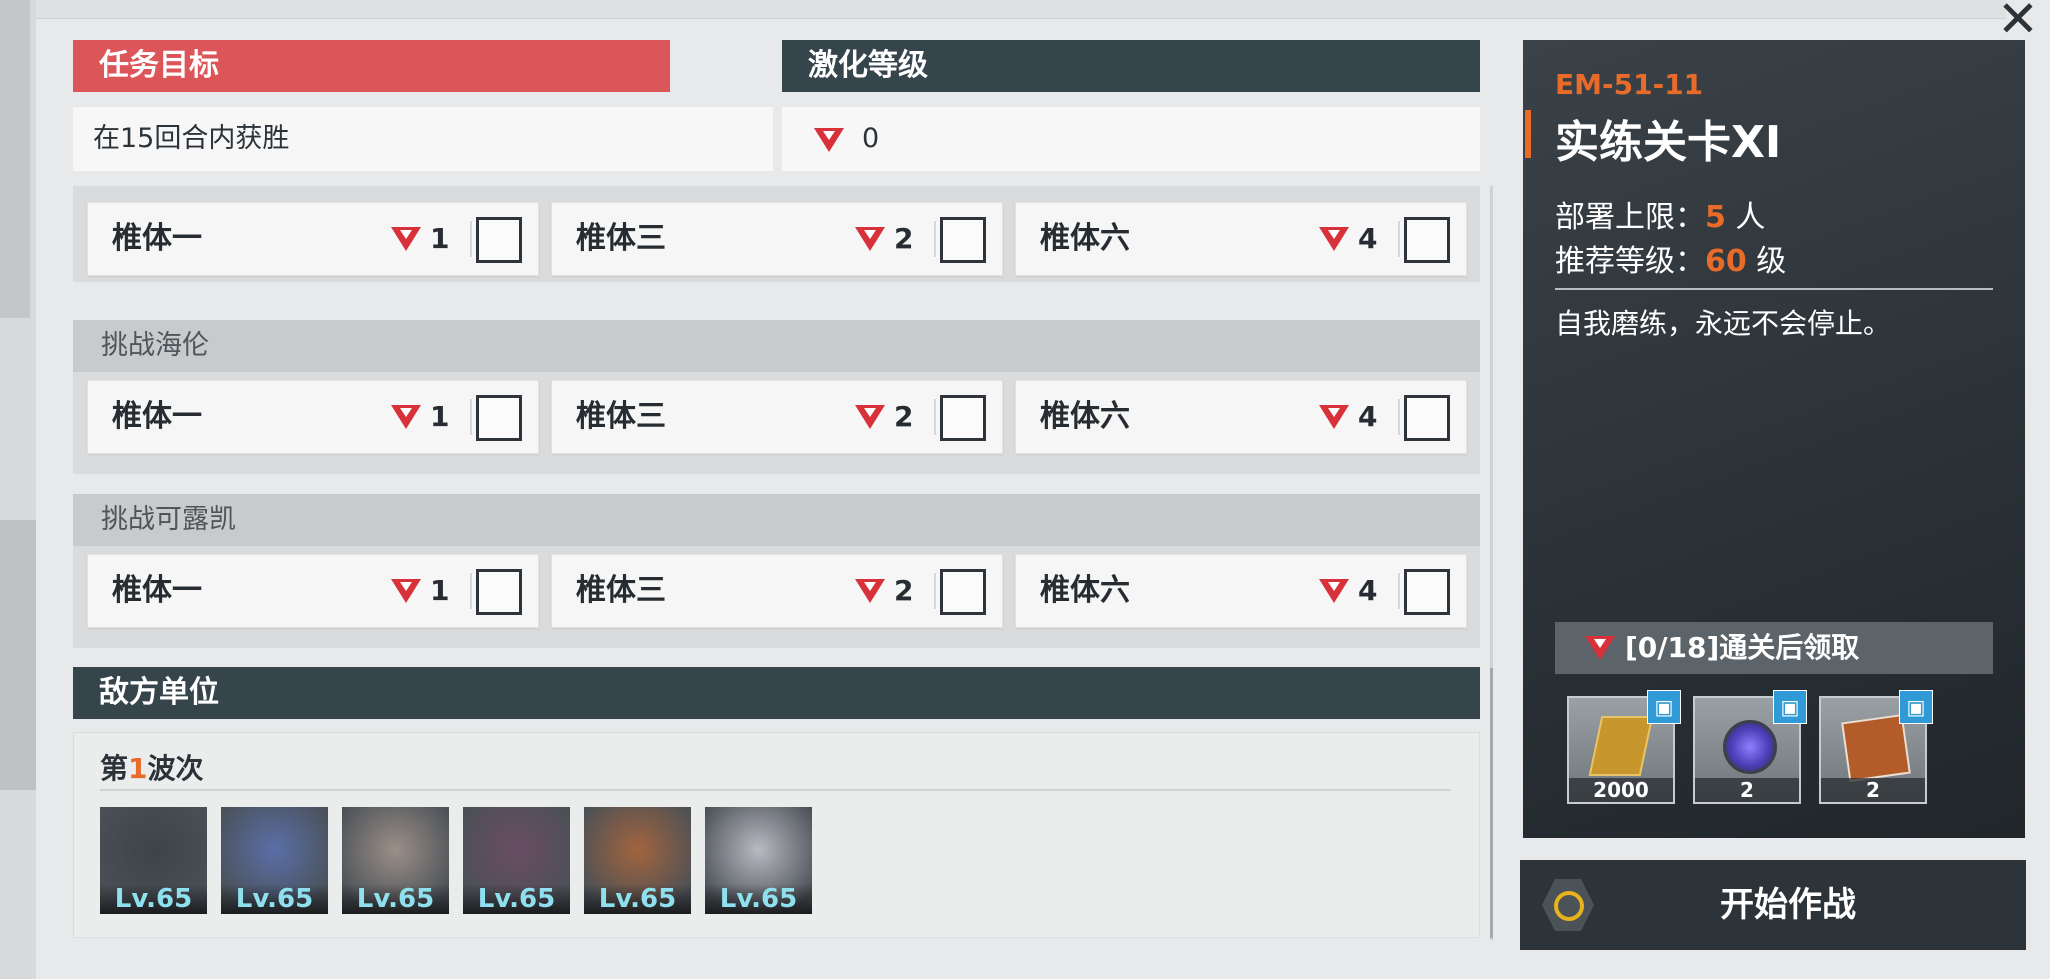 The height and width of the screenshot is (979, 2050). Describe the element at coordinates (2018, 22) in the screenshot. I see `close-icon: ✕` at that location.